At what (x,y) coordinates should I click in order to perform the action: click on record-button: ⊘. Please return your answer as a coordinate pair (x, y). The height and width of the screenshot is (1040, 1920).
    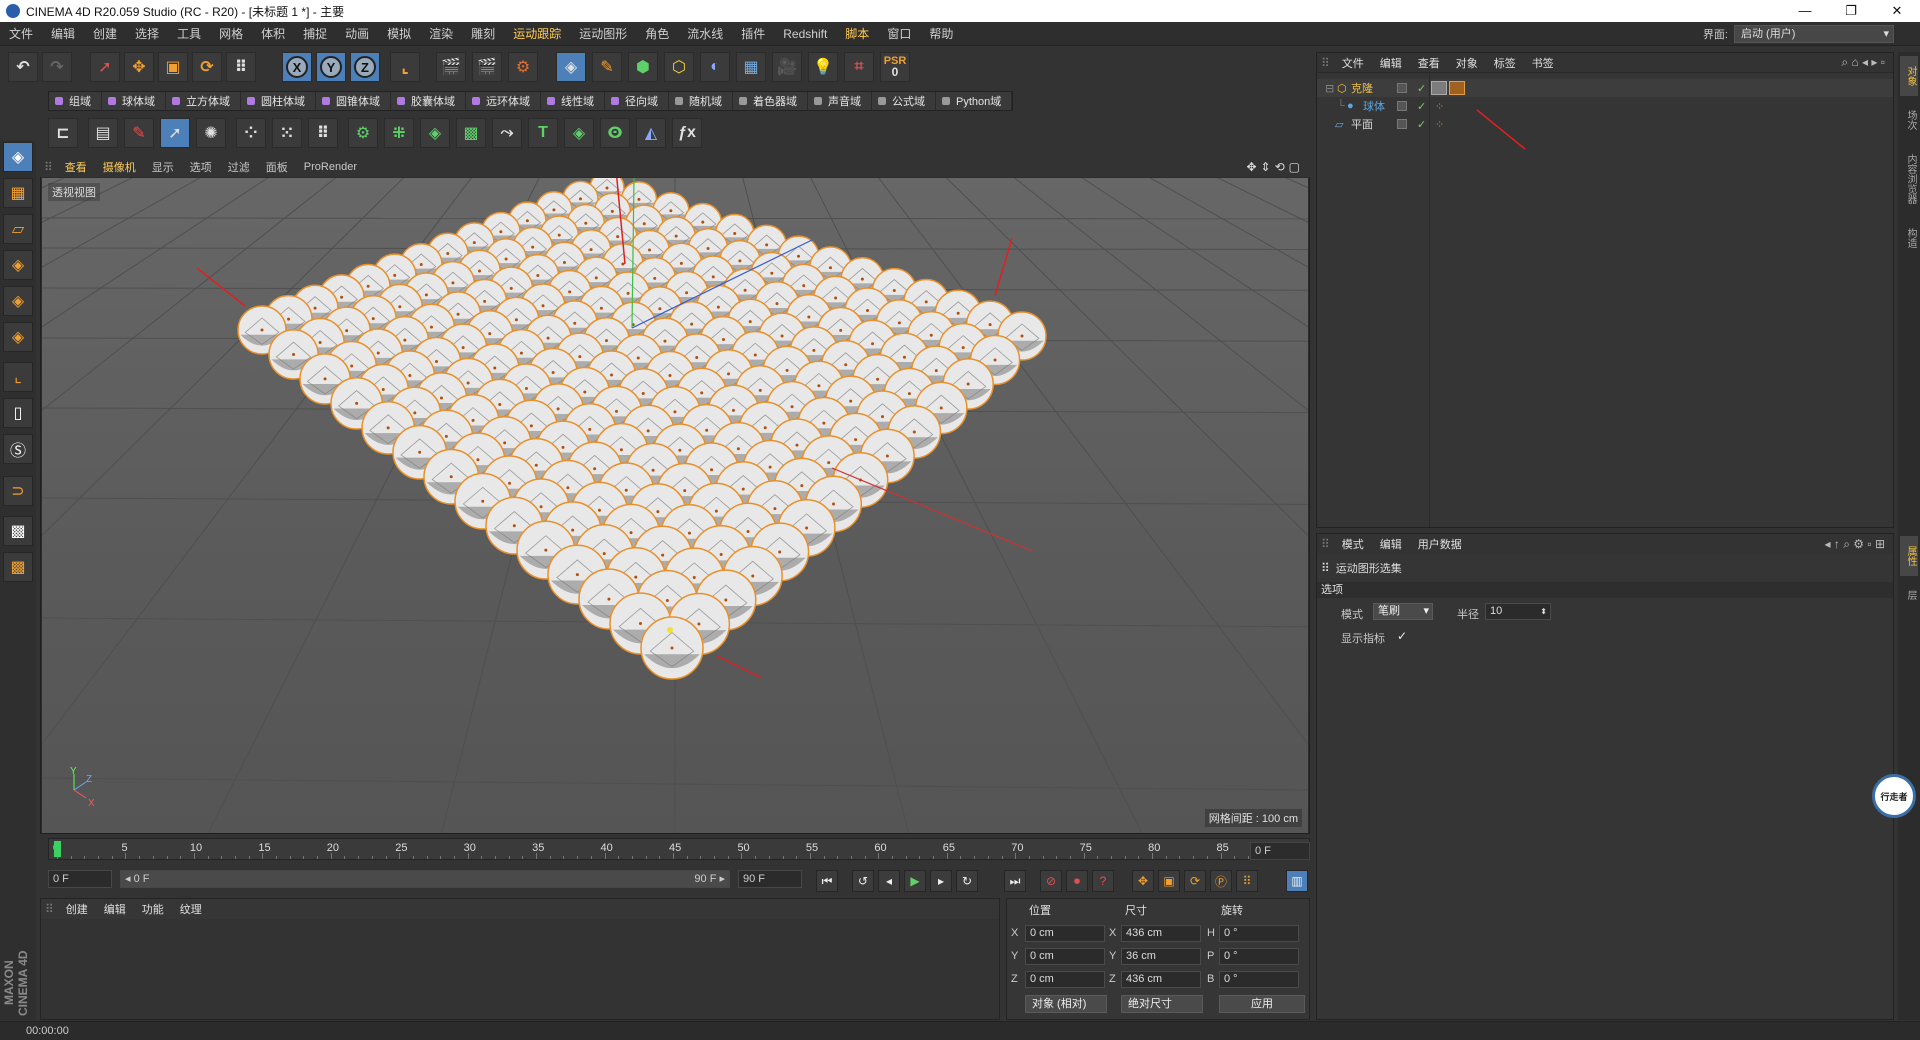
    Looking at the image, I should click on (1051, 881).